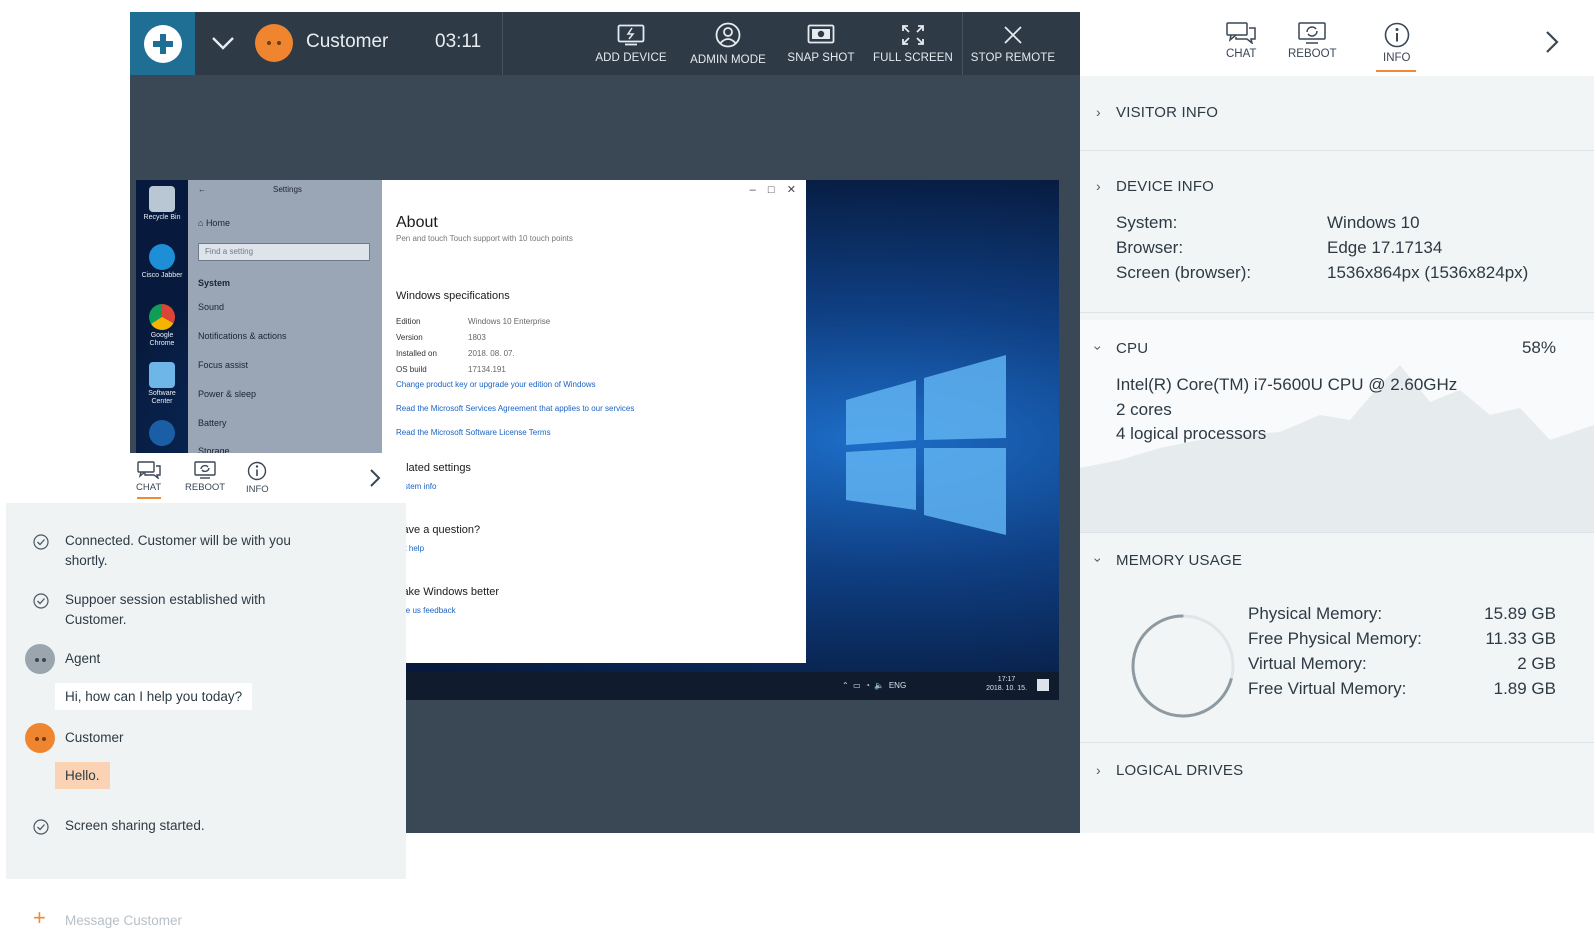 Image resolution: width=1594 pixels, height=946 pixels. I want to click on settings-item-power: Power & sleep, so click(227, 394).